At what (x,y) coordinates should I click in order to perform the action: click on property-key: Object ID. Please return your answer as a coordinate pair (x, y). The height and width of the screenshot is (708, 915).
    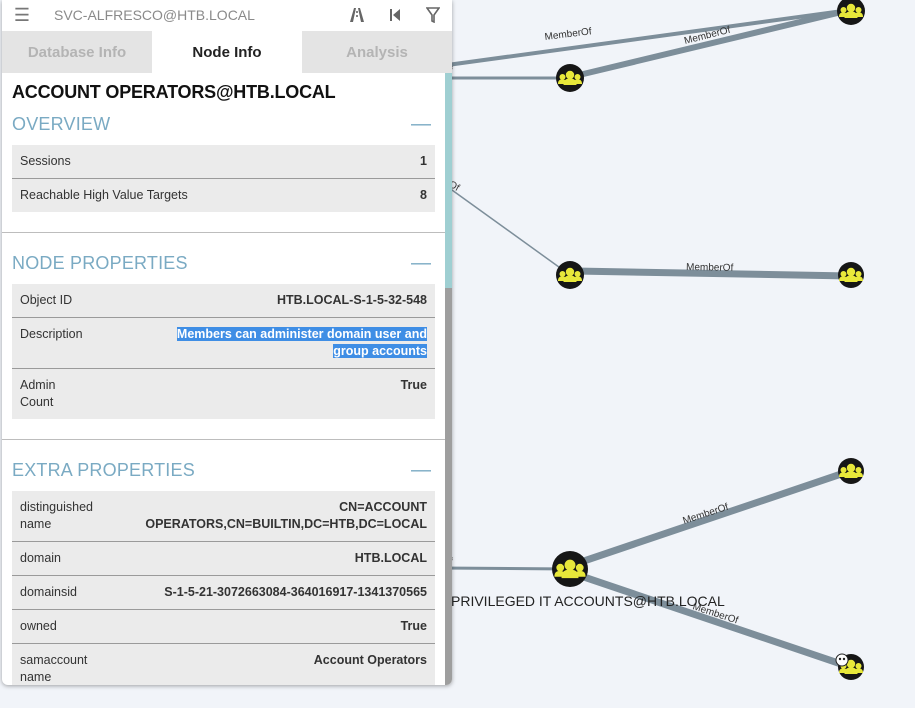
    Looking at the image, I should click on (57, 301).